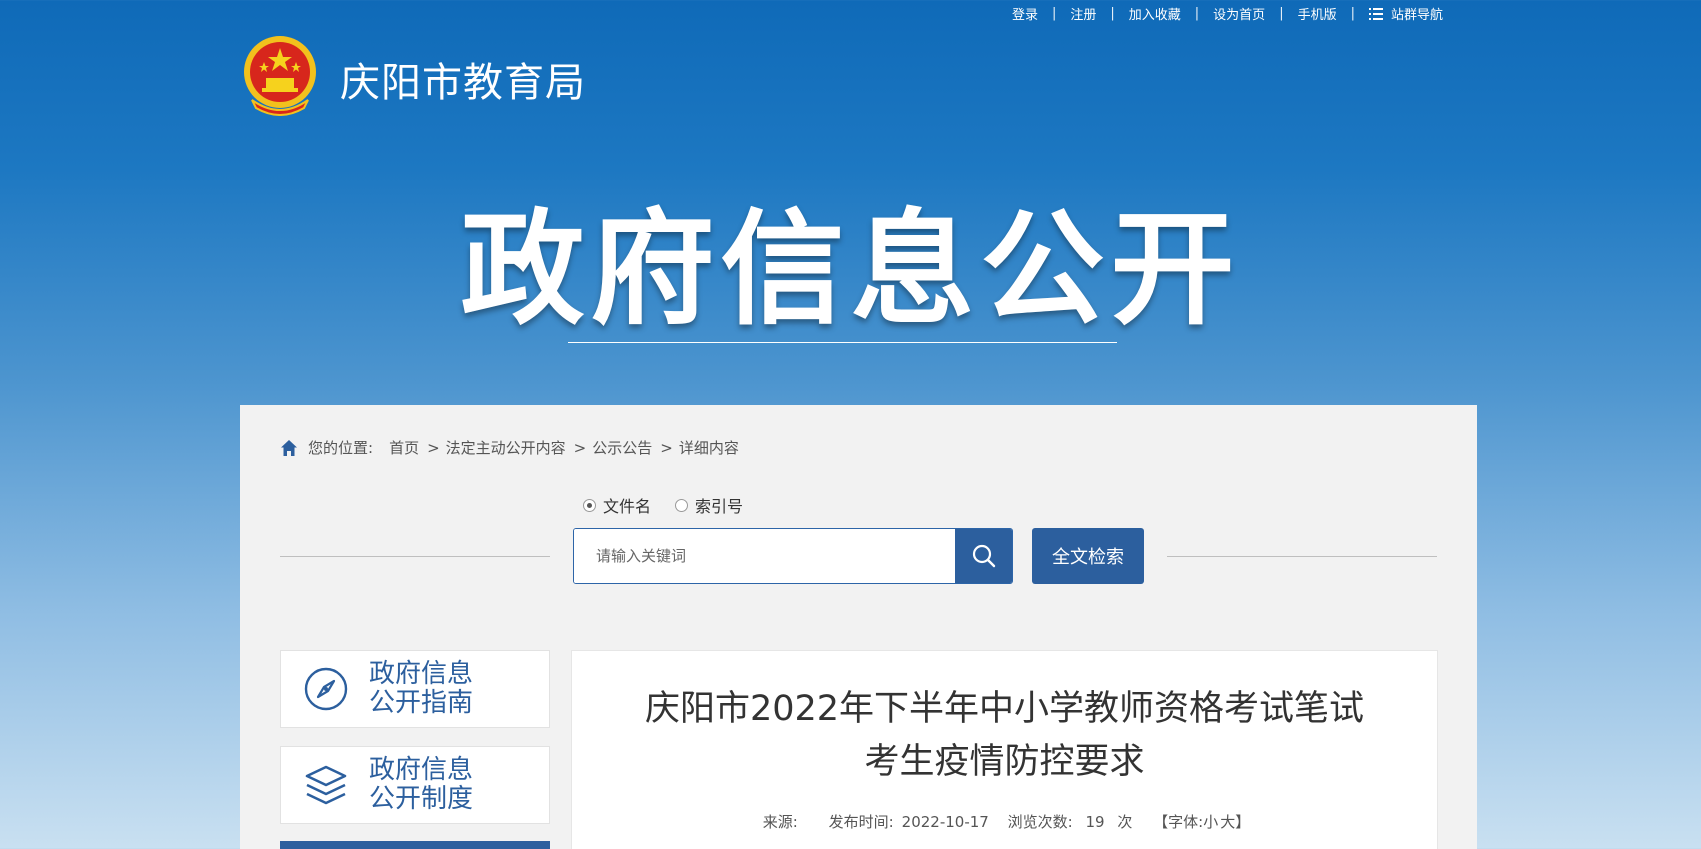 The image size is (1701, 849). What do you see at coordinates (627, 506) in the screenshot?
I see `radio-filename-label: 文件名` at bounding box center [627, 506].